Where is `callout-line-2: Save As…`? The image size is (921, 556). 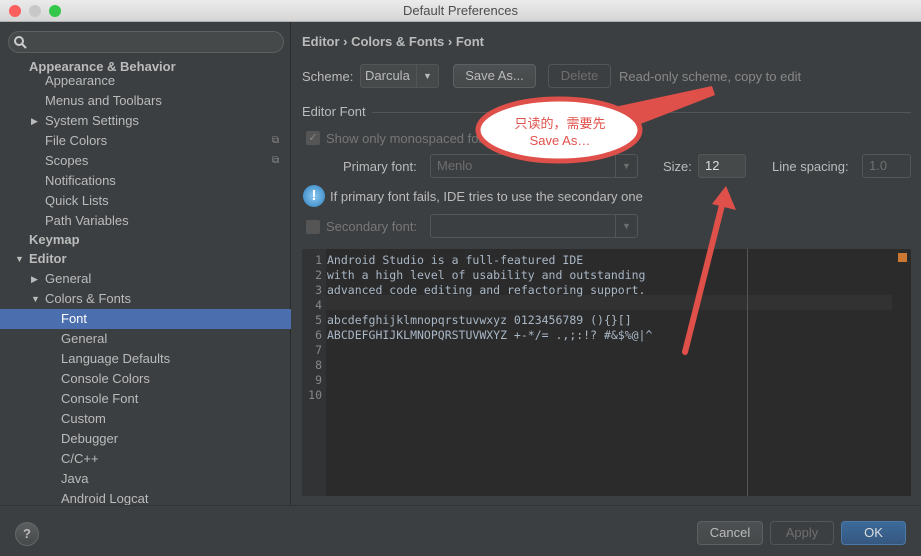
callout-line-2: Save As… is located at coordinates (560, 140).